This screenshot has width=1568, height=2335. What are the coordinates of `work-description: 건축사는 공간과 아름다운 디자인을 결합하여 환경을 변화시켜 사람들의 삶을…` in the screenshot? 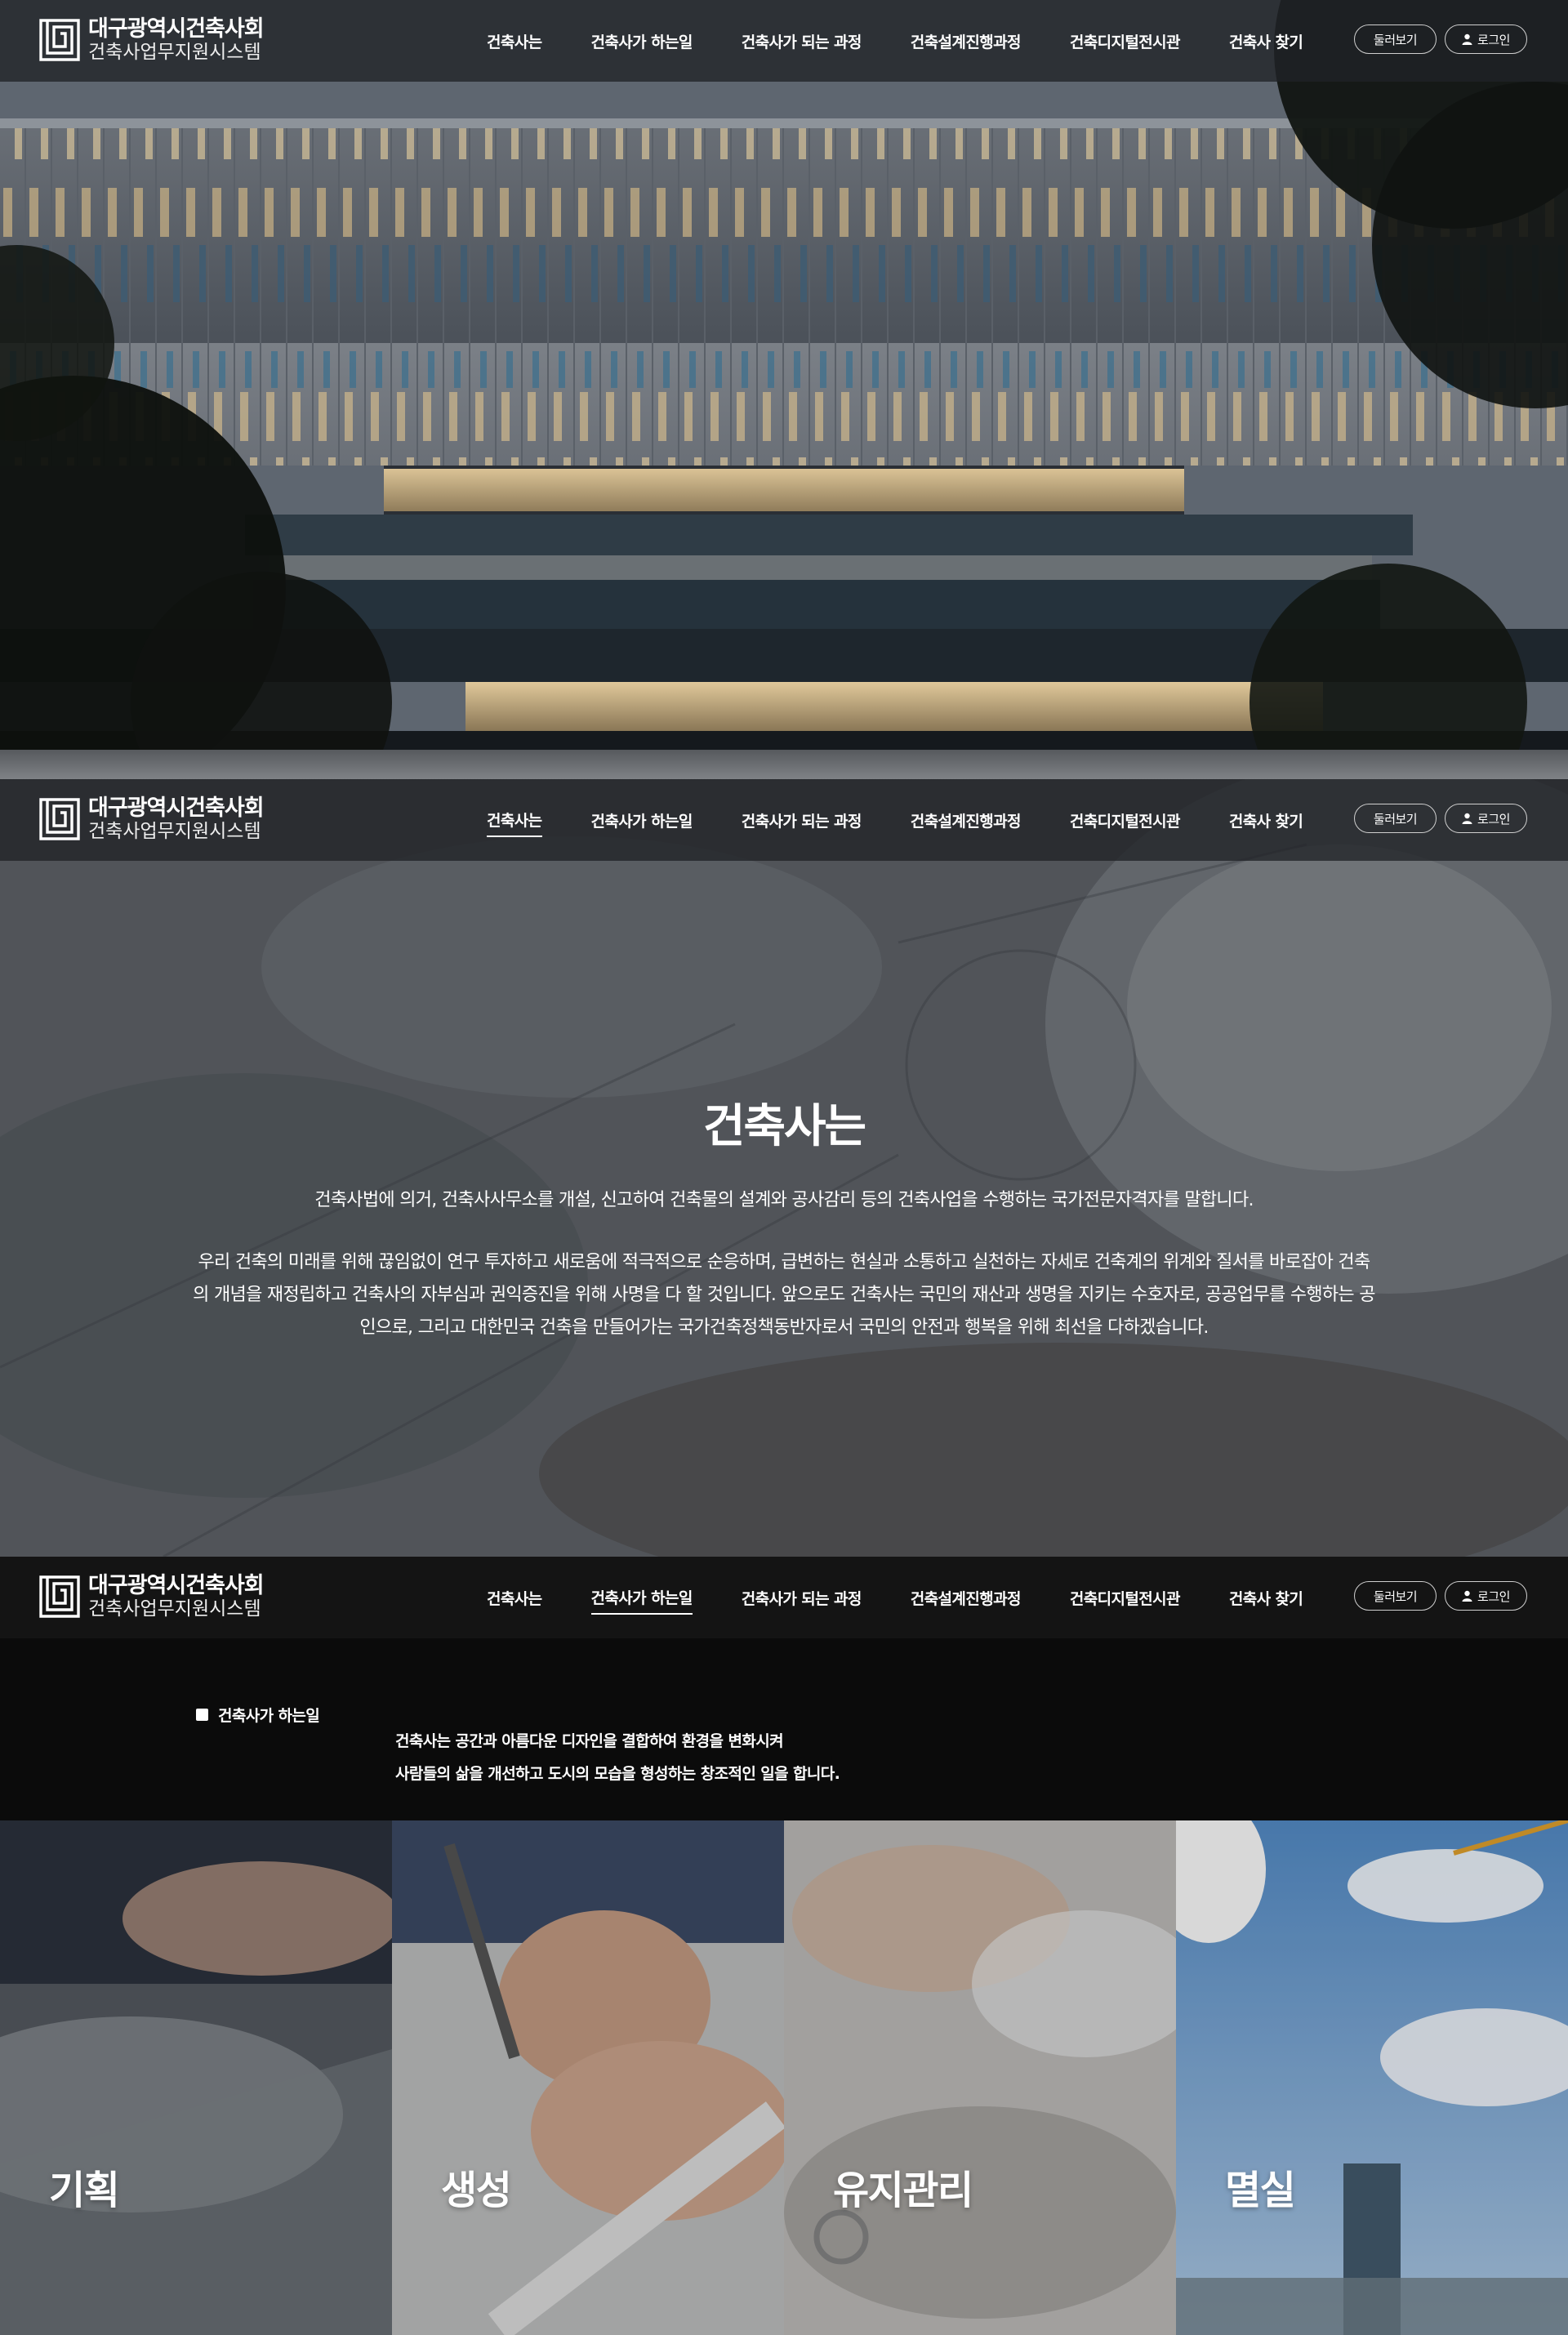 It's located at (617, 1757).